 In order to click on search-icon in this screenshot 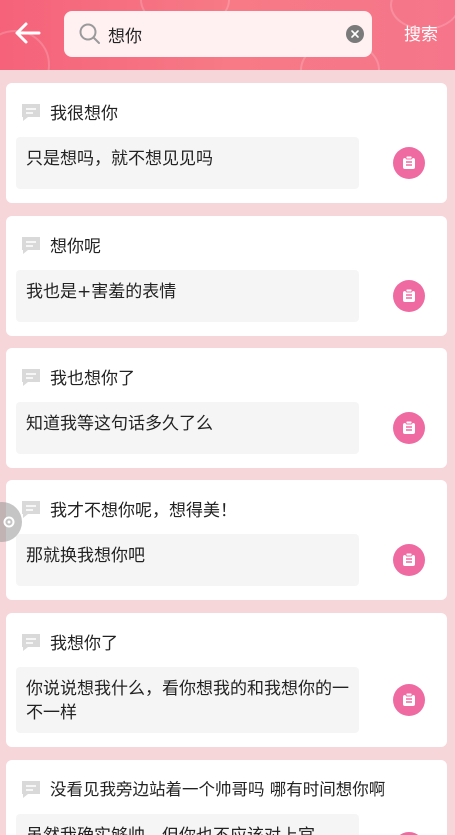, I will do `click(89, 33)`.